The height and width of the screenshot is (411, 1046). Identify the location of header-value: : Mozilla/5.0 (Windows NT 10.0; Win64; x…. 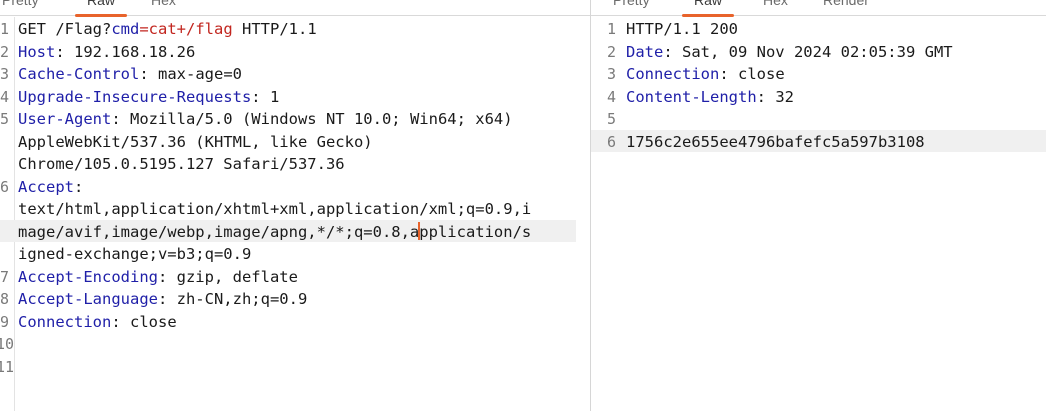
(312, 119).